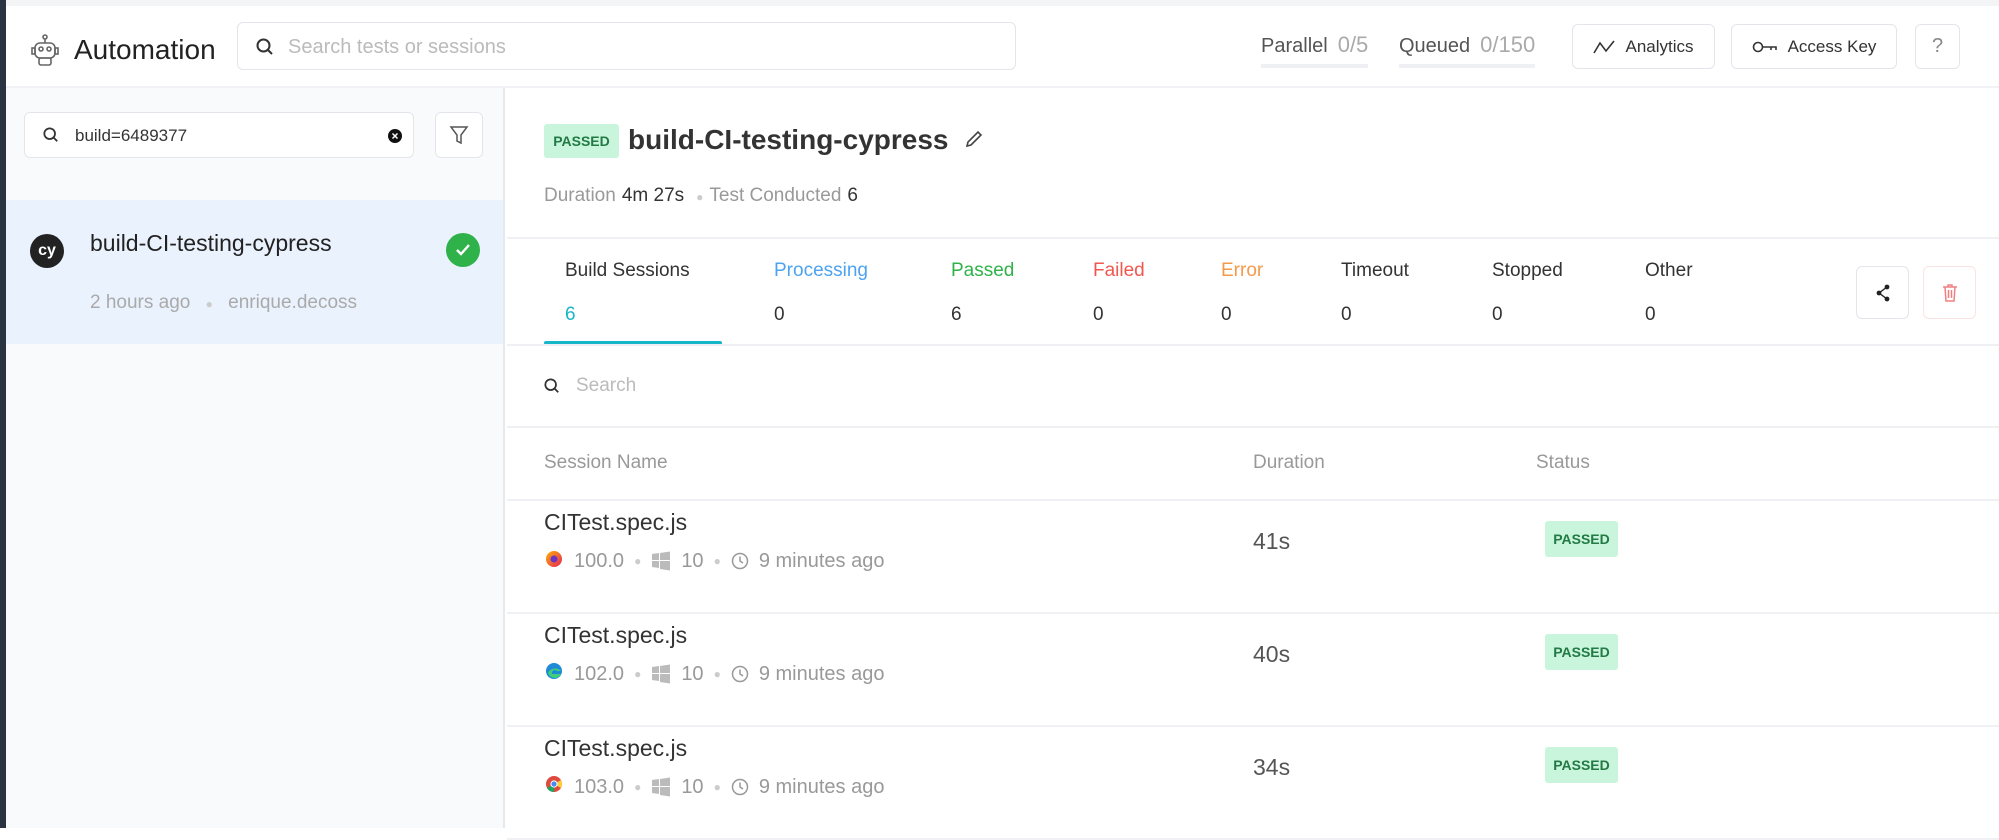 This screenshot has width=1999, height=840. I want to click on global-search, so click(626, 46).